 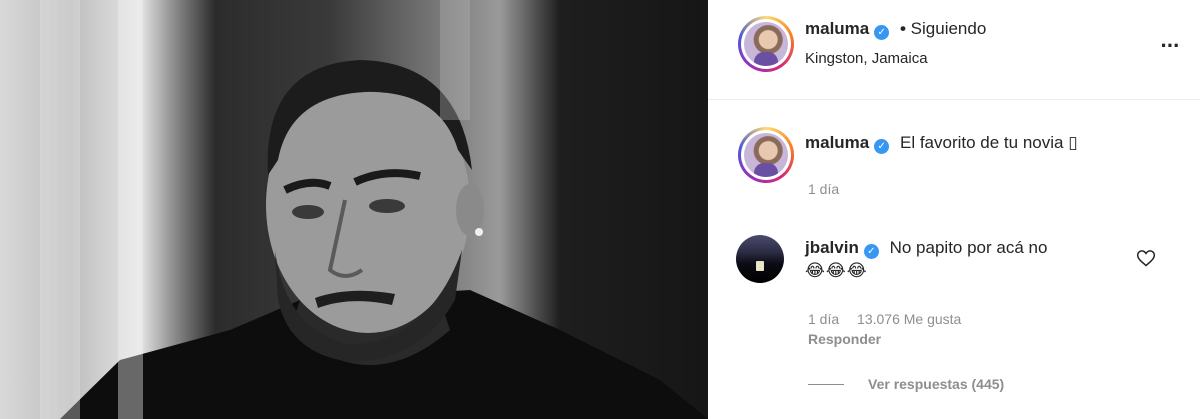 I want to click on caption-text: El favorito de tu novia ▯, so click(x=988, y=142).